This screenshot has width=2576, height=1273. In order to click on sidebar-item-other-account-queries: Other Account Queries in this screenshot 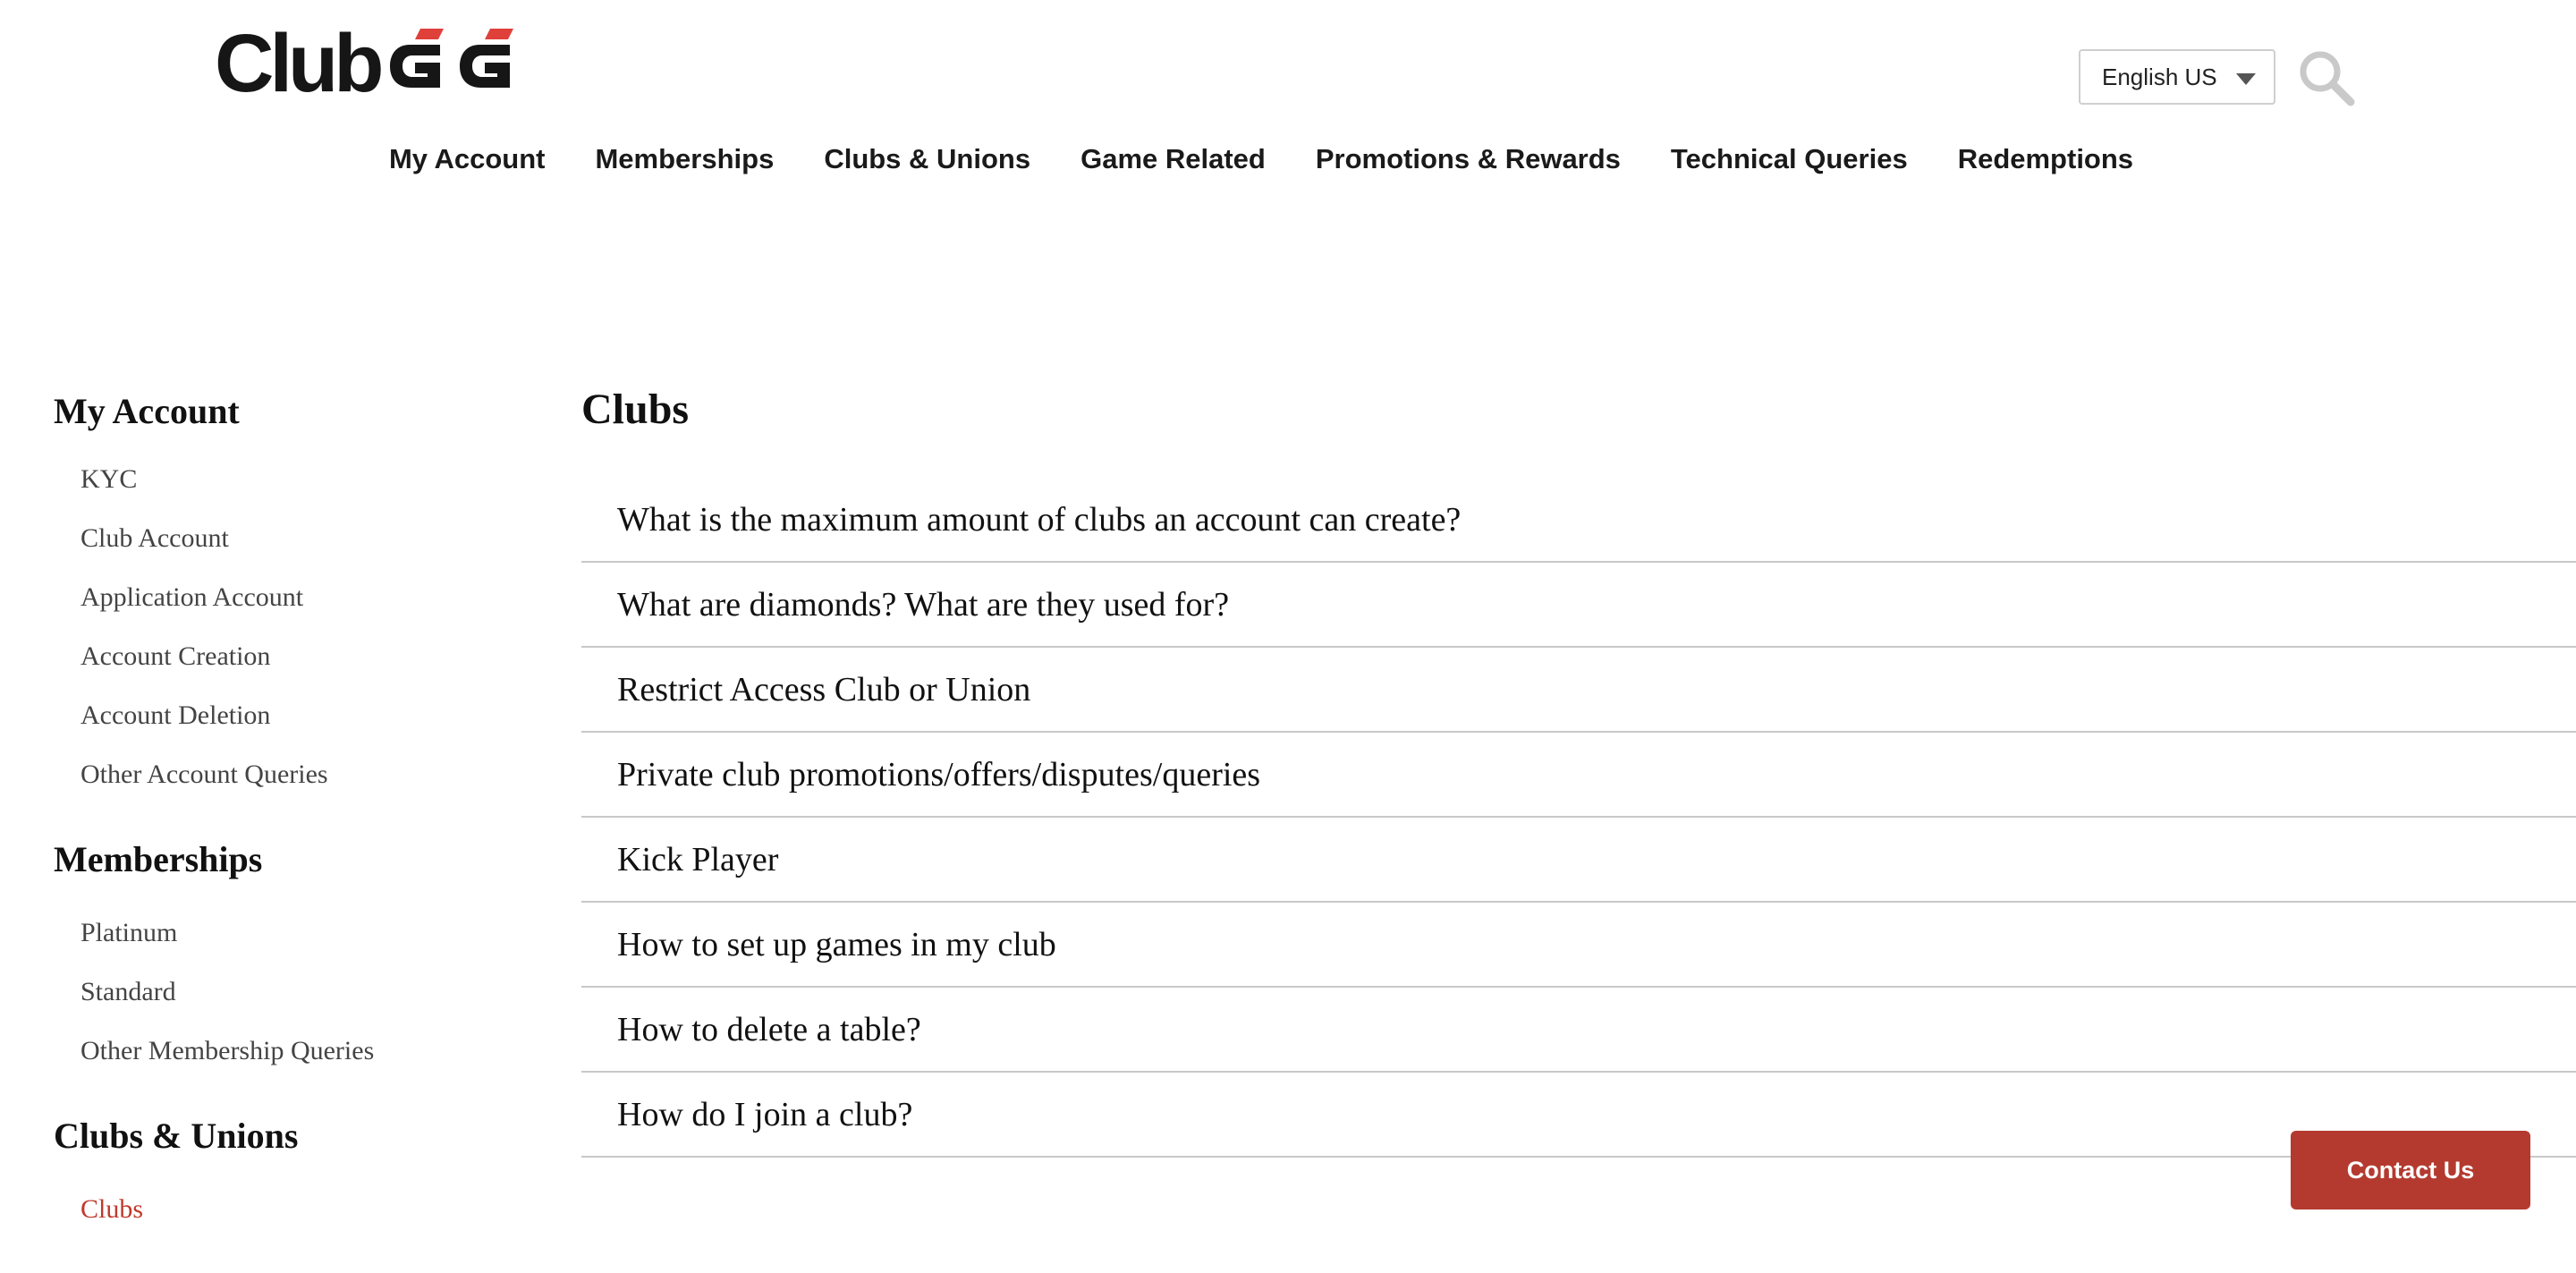, I will do `click(299, 774)`.